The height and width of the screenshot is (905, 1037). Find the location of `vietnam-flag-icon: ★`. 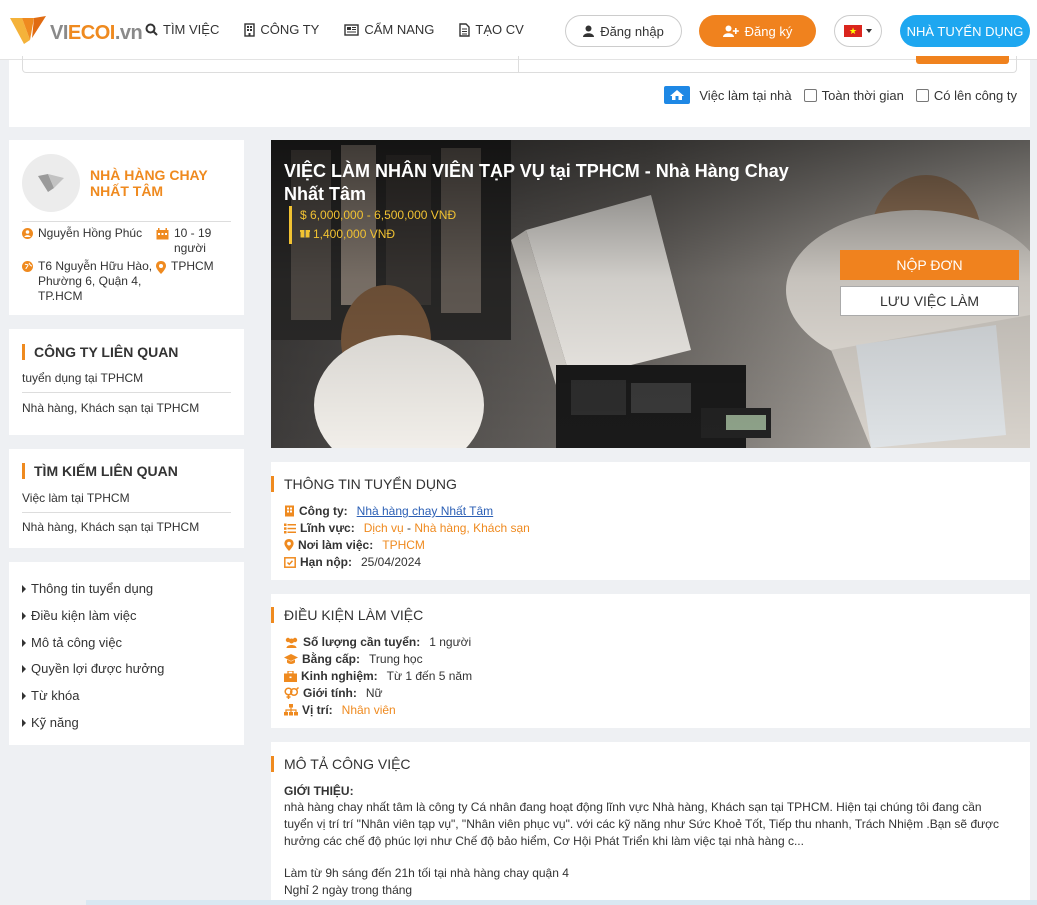

vietnam-flag-icon: ★ is located at coordinates (853, 31).